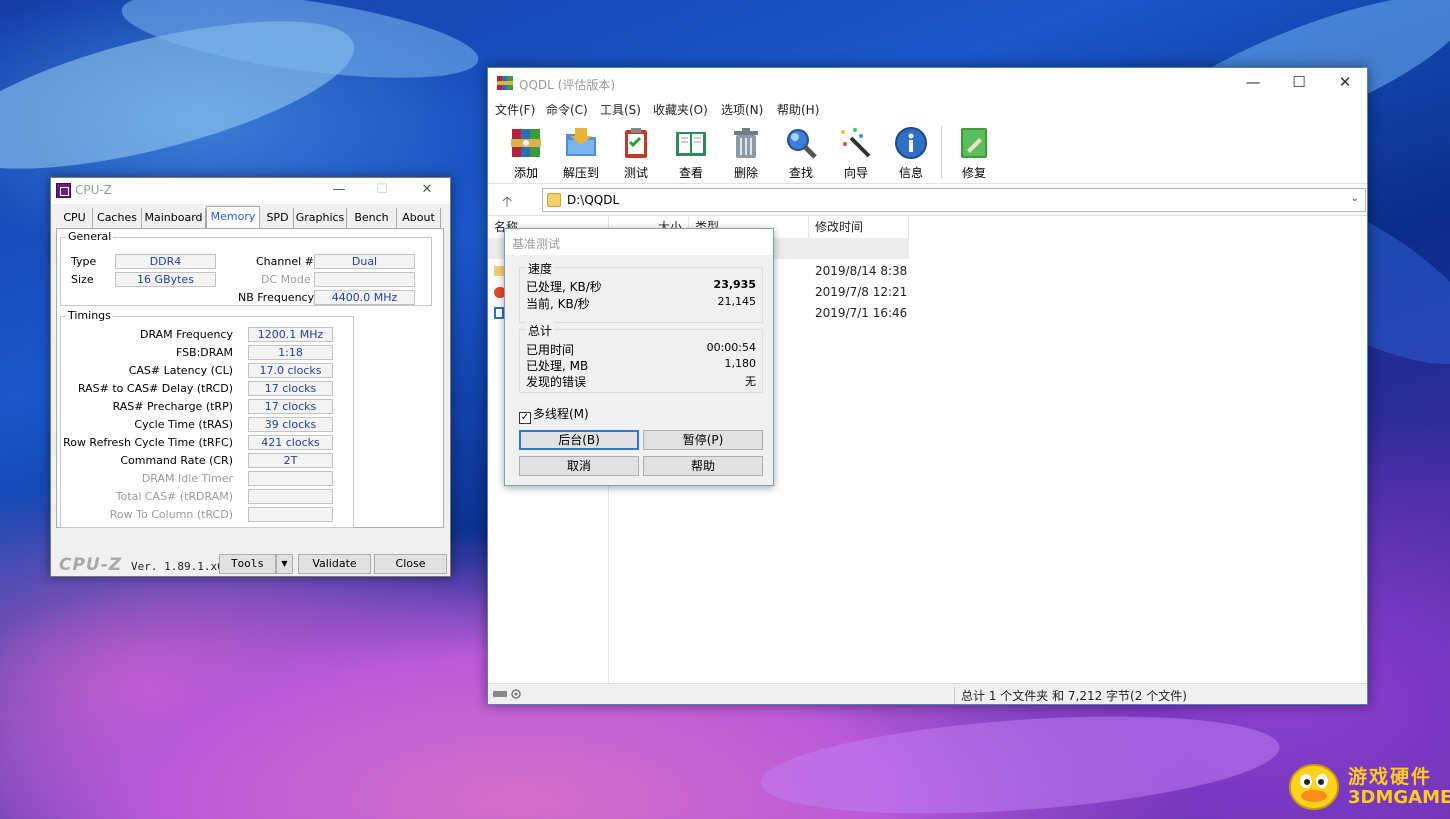 This screenshot has height=819, width=1450. Describe the element at coordinates (734, 284) in the screenshot. I see `speed-processed-value: 23,935` at that location.